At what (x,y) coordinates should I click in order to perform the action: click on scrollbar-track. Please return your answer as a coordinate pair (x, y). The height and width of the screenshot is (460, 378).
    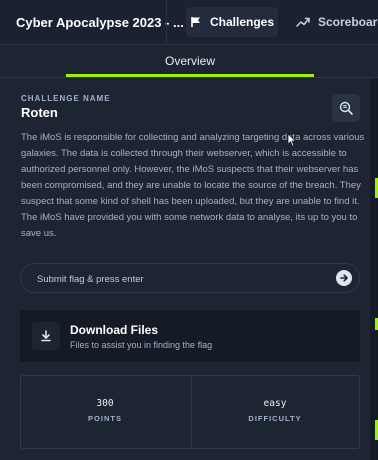
    Looking at the image, I should click on (374, 269).